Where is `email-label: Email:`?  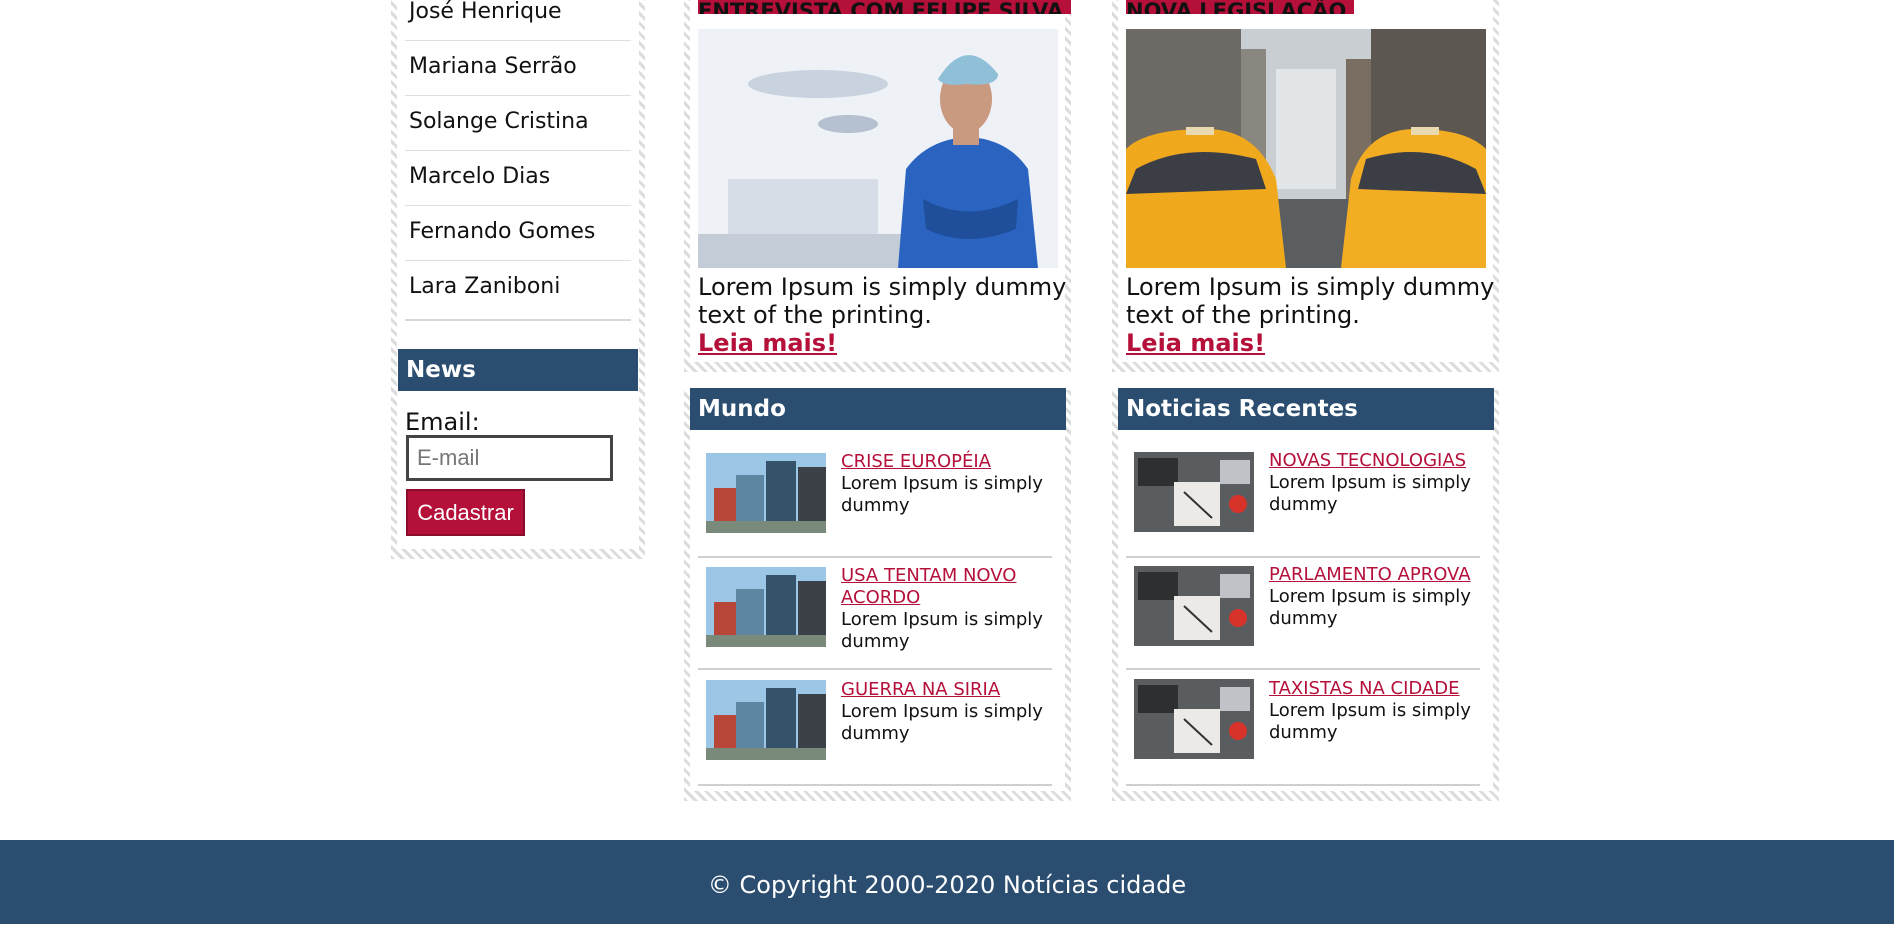 email-label: Email: is located at coordinates (442, 422).